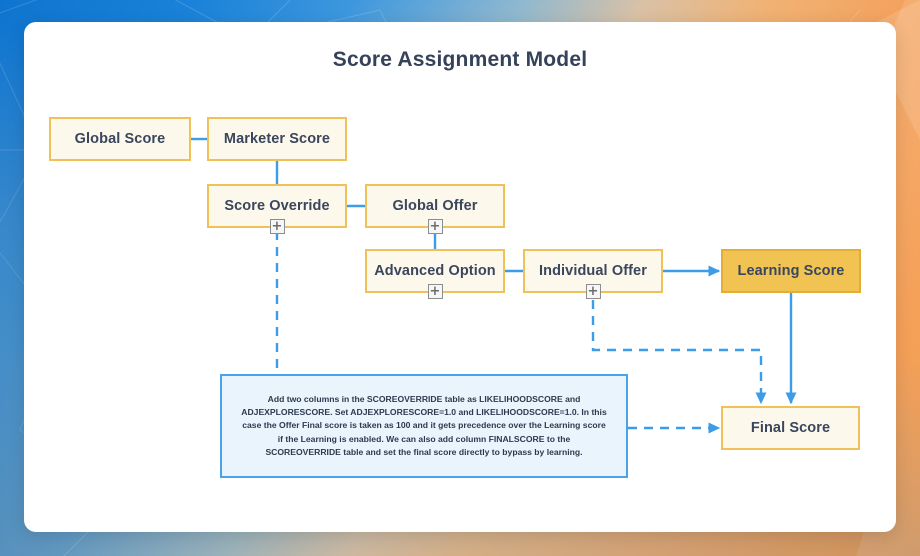  Describe the element at coordinates (435, 271) in the screenshot. I see `node-label-advanced-option: Advanced Option` at that location.